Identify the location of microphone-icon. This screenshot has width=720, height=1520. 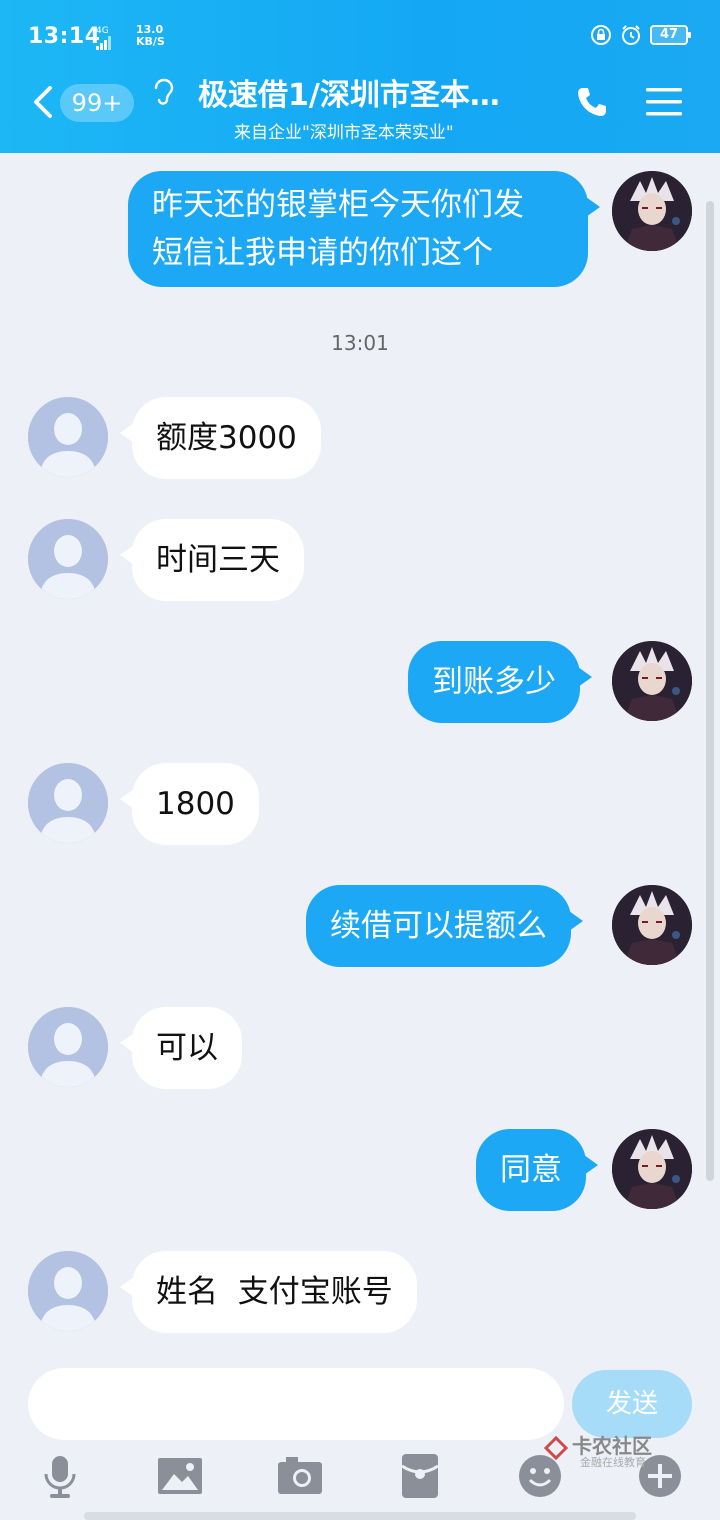
(60, 1476).